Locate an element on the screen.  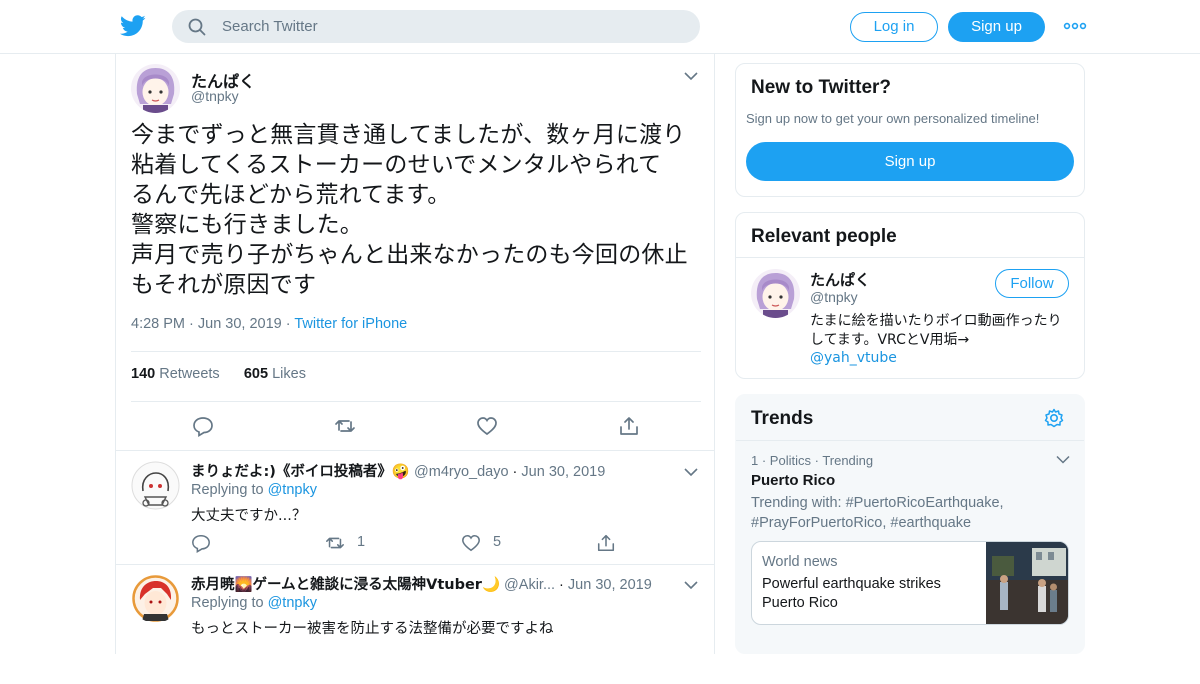
bio-link: @yah_vtube is located at coordinates (853, 358).